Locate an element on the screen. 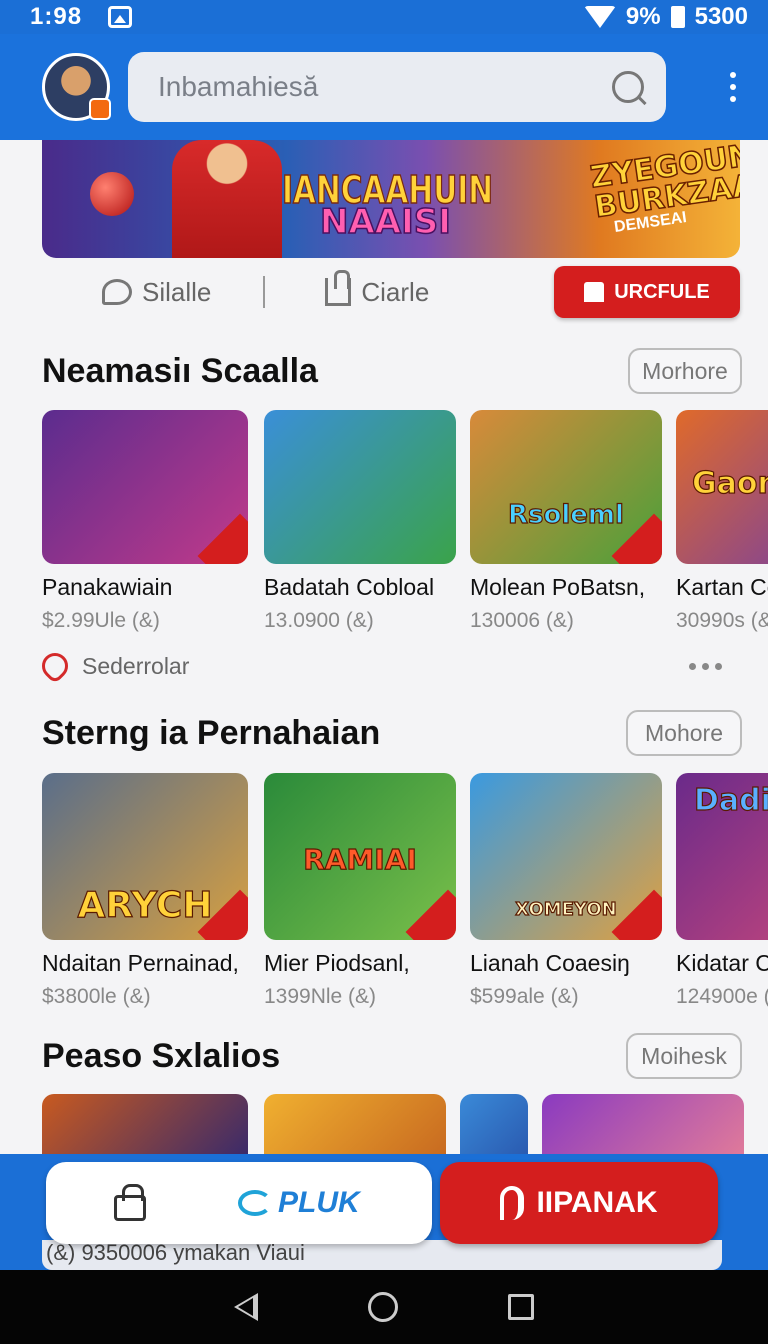 This screenshot has height=1344, width=768. search-input is located at coordinates (385, 87).